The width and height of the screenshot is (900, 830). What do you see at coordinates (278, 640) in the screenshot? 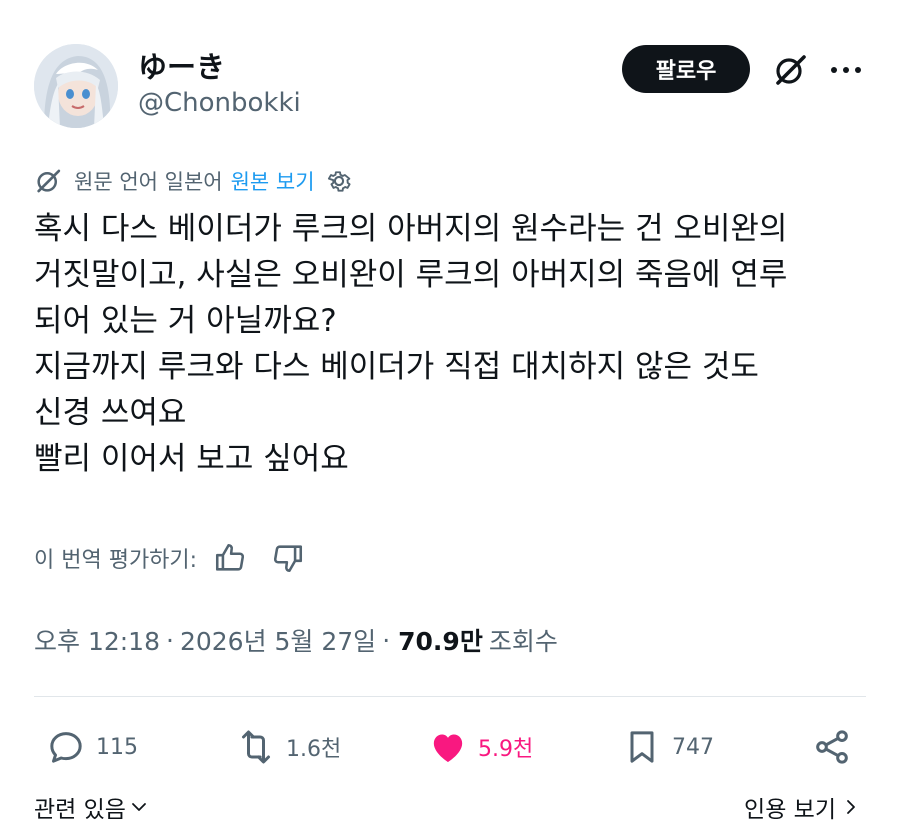
I see `tweet-date: 2026년 5월 27일` at bounding box center [278, 640].